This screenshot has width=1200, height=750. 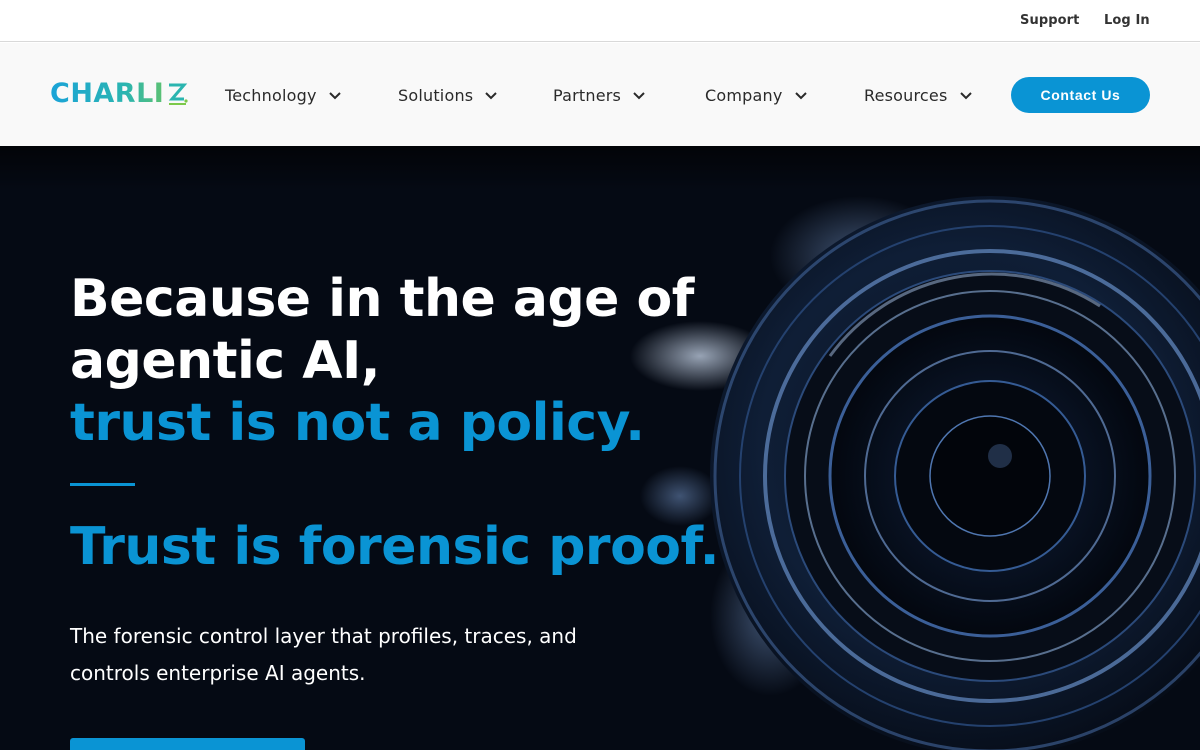 I want to click on headline-divider, so click(x=102, y=484).